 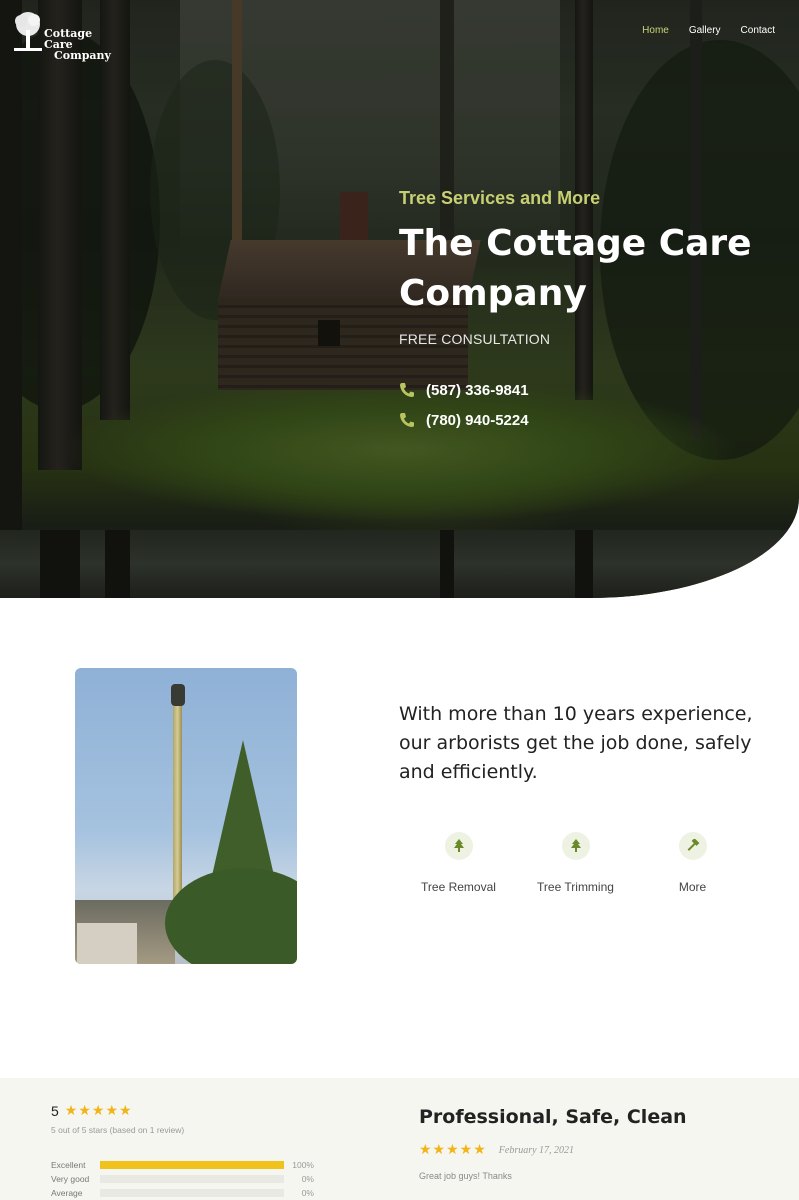 What do you see at coordinates (475, 339) in the screenshot?
I see `consultation-label: FREE CONSULTATION` at bounding box center [475, 339].